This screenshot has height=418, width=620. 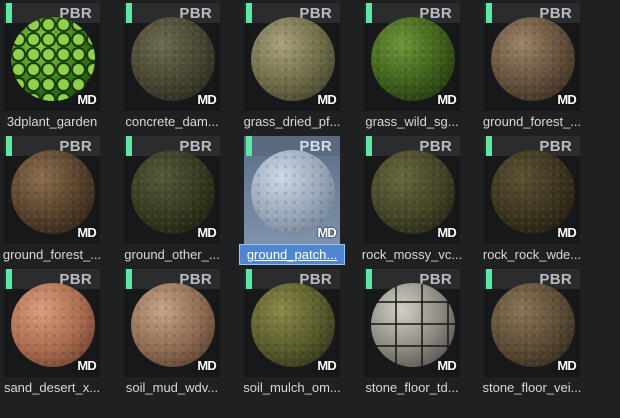 I want to click on material-tile: PBR MD 3dplant_garden, so click(x=52, y=67).